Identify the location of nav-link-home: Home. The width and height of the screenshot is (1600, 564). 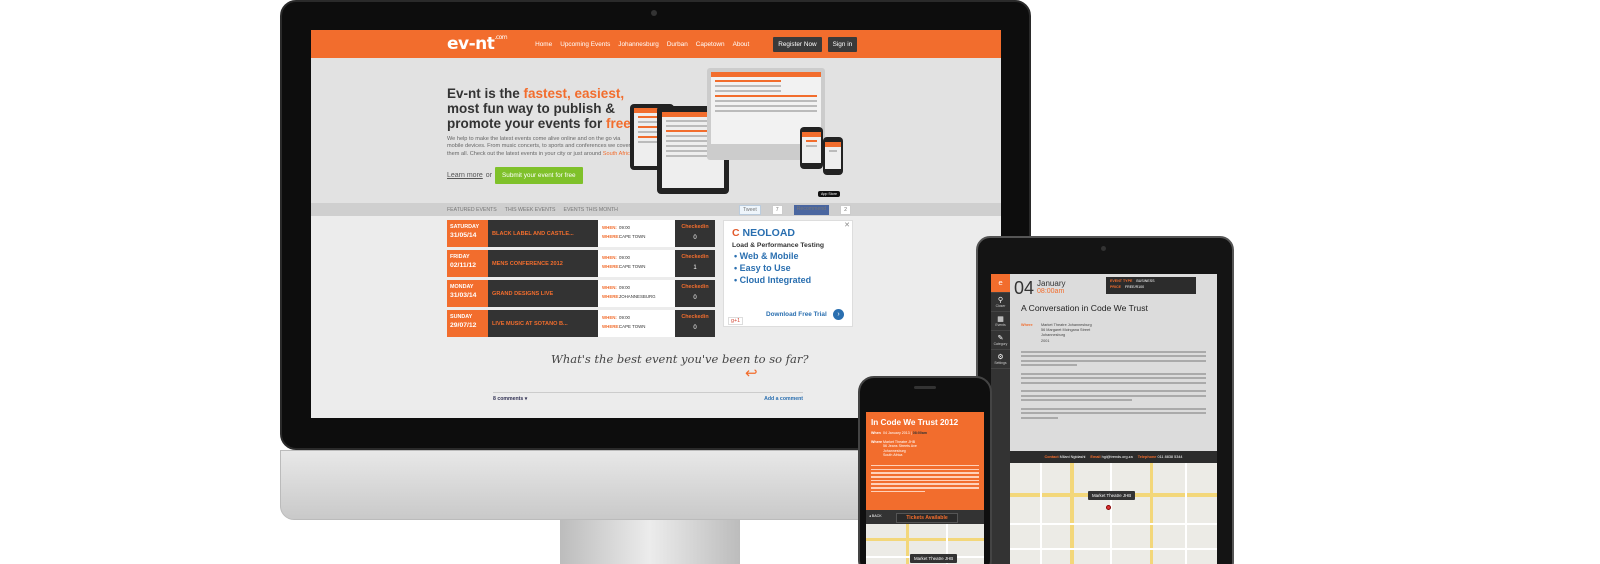
(543, 44).